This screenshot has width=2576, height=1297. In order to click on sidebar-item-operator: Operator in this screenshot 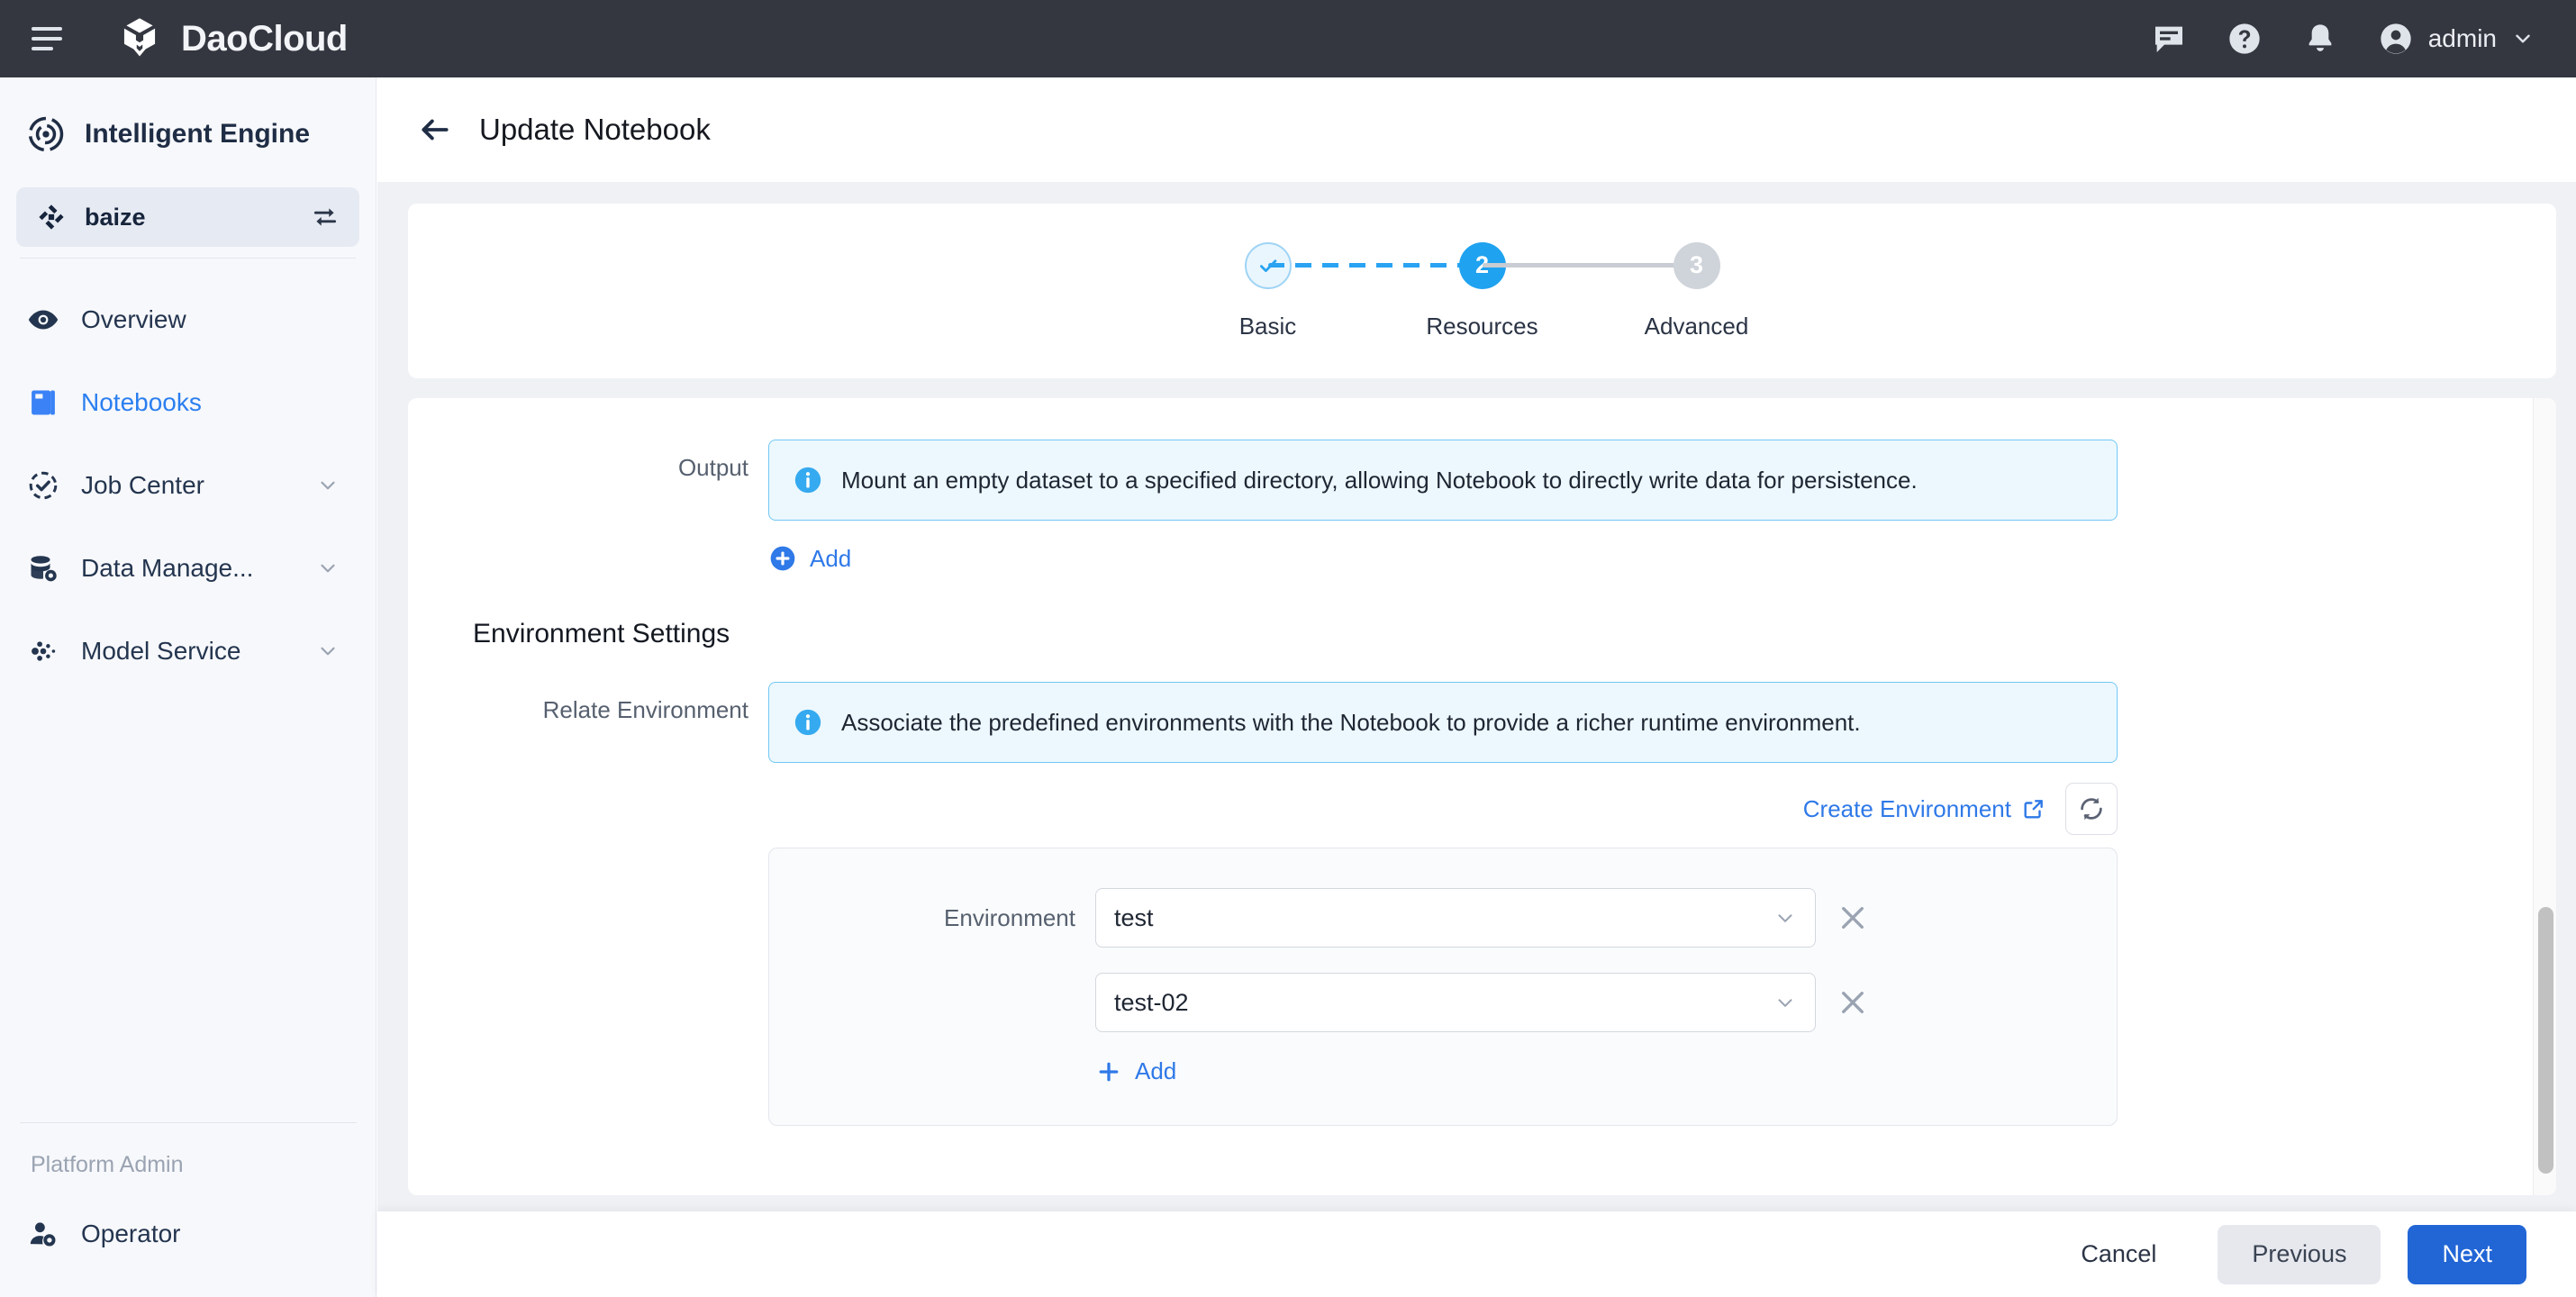, I will do `click(188, 1234)`.